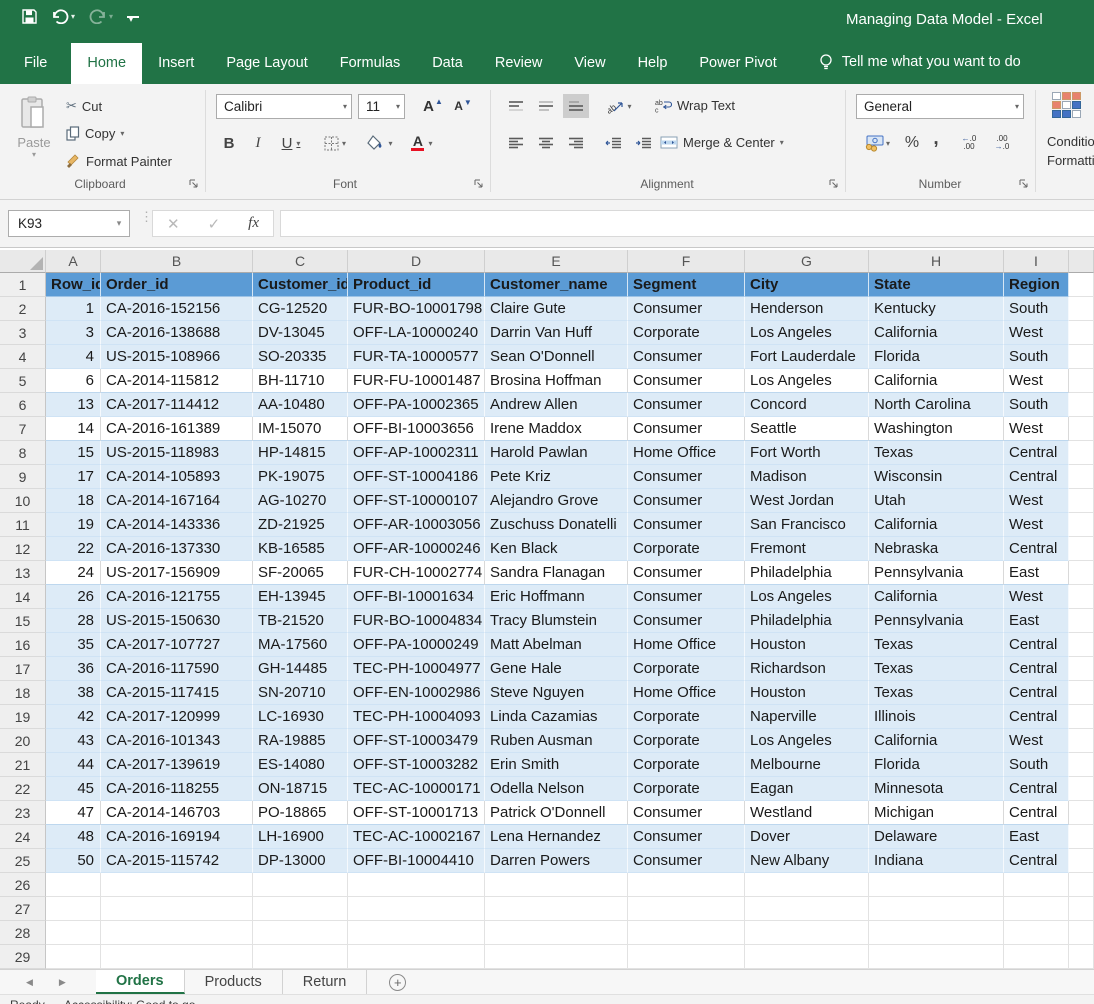  I want to click on row-number: 29, so click(23, 957).